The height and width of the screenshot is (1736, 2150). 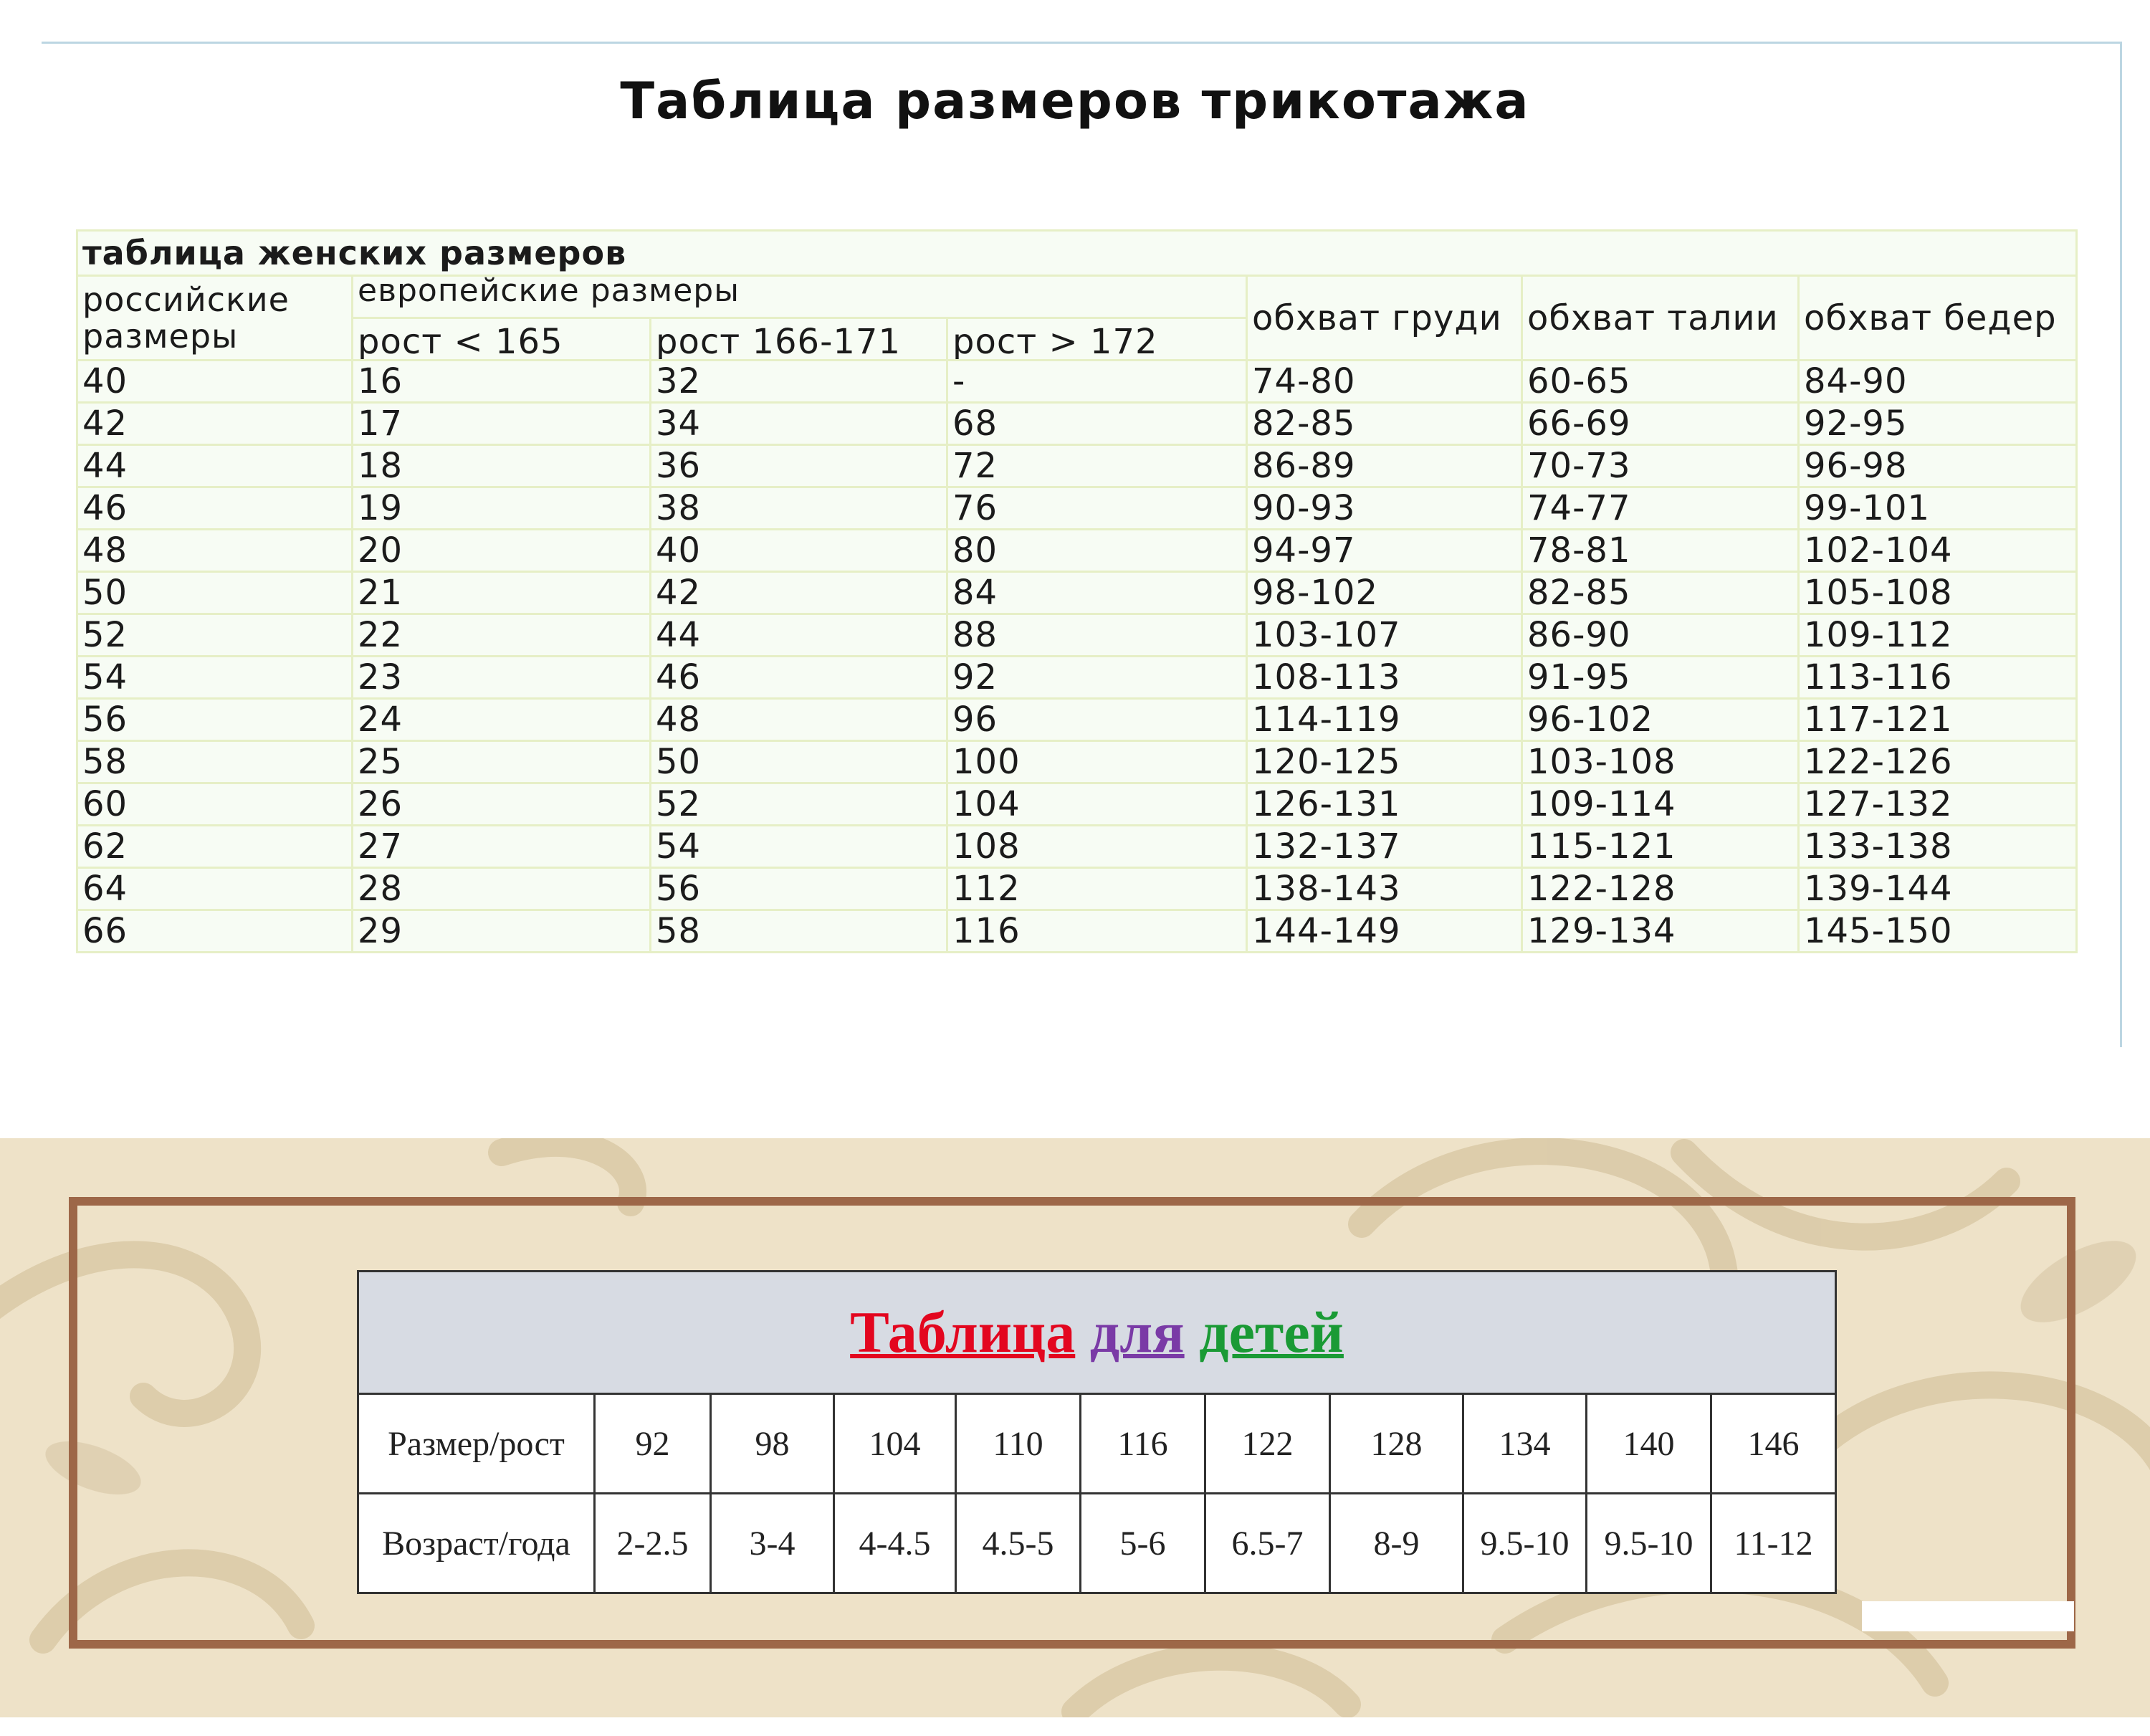 What do you see at coordinates (772, 1443) in the screenshot?
I see `size-height-cell: 98` at bounding box center [772, 1443].